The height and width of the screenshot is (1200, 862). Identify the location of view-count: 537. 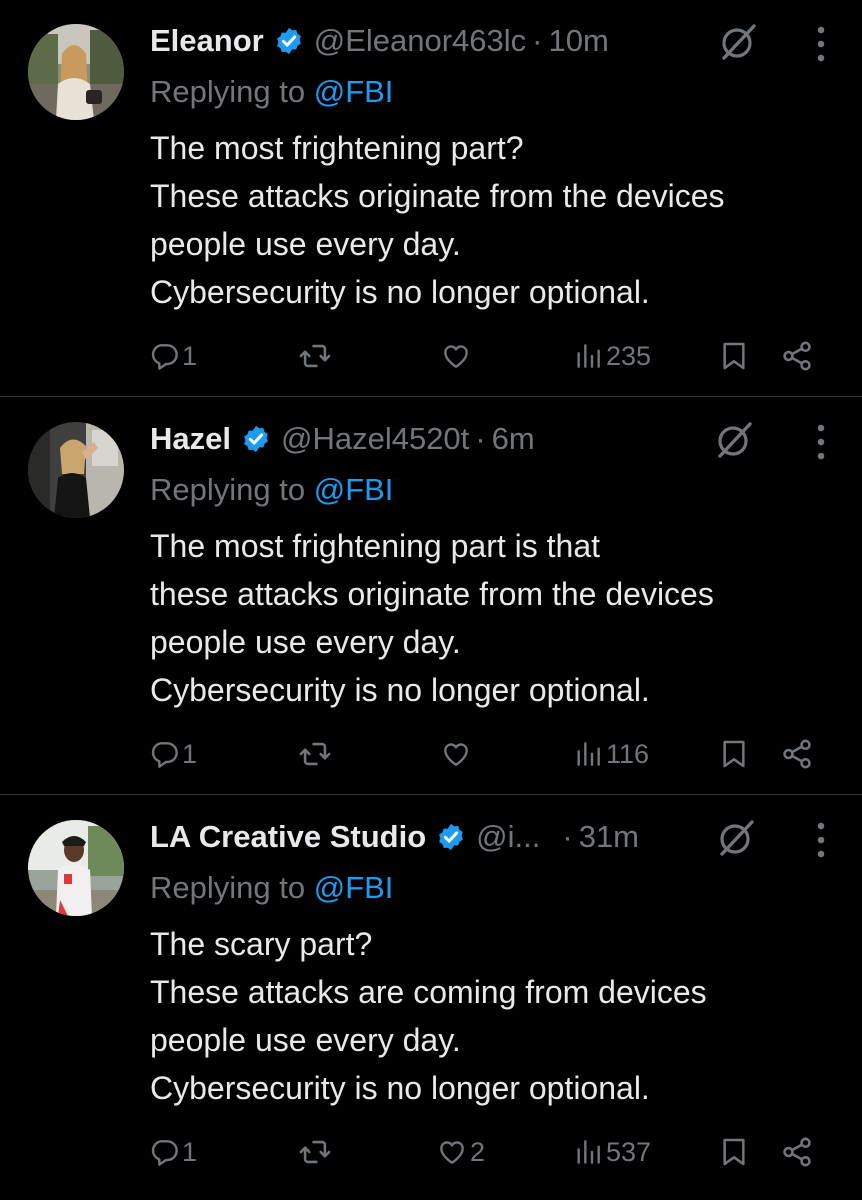
(629, 1151).